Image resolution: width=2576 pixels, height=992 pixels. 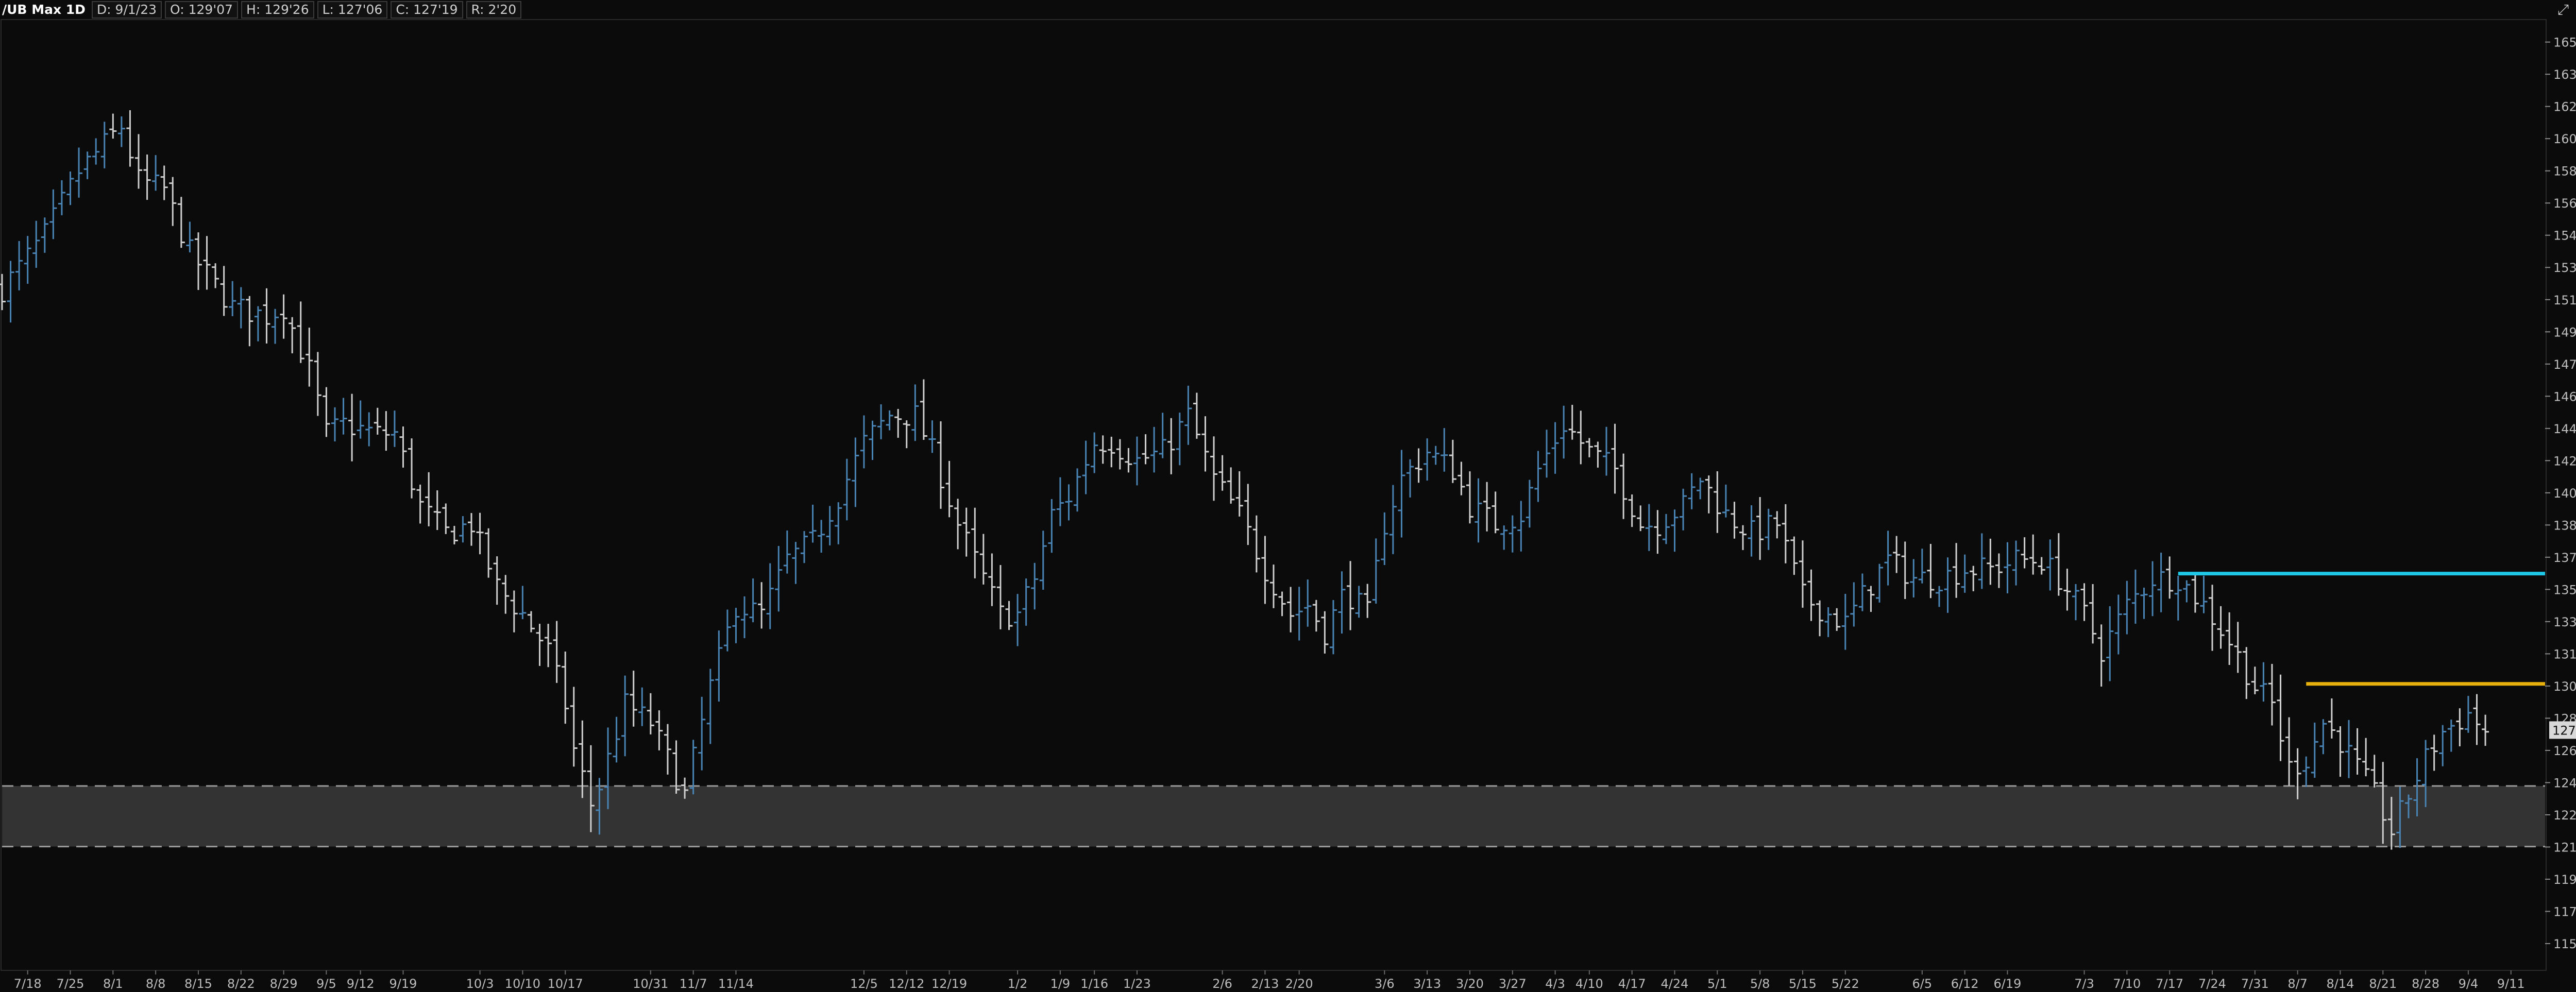 What do you see at coordinates (2564, 300) in the screenshot?
I see `y-tick-label: 151'13` at bounding box center [2564, 300].